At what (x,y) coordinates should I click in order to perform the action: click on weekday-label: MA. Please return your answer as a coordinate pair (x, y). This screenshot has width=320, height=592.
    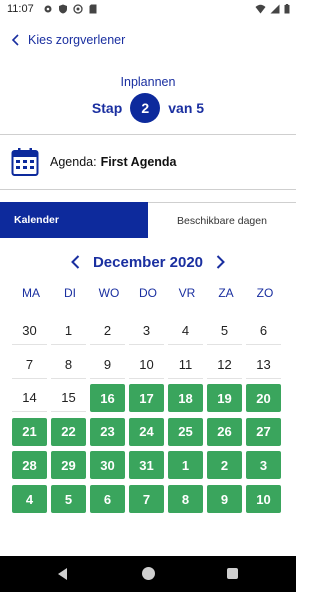
    Looking at the image, I should click on (31, 293).